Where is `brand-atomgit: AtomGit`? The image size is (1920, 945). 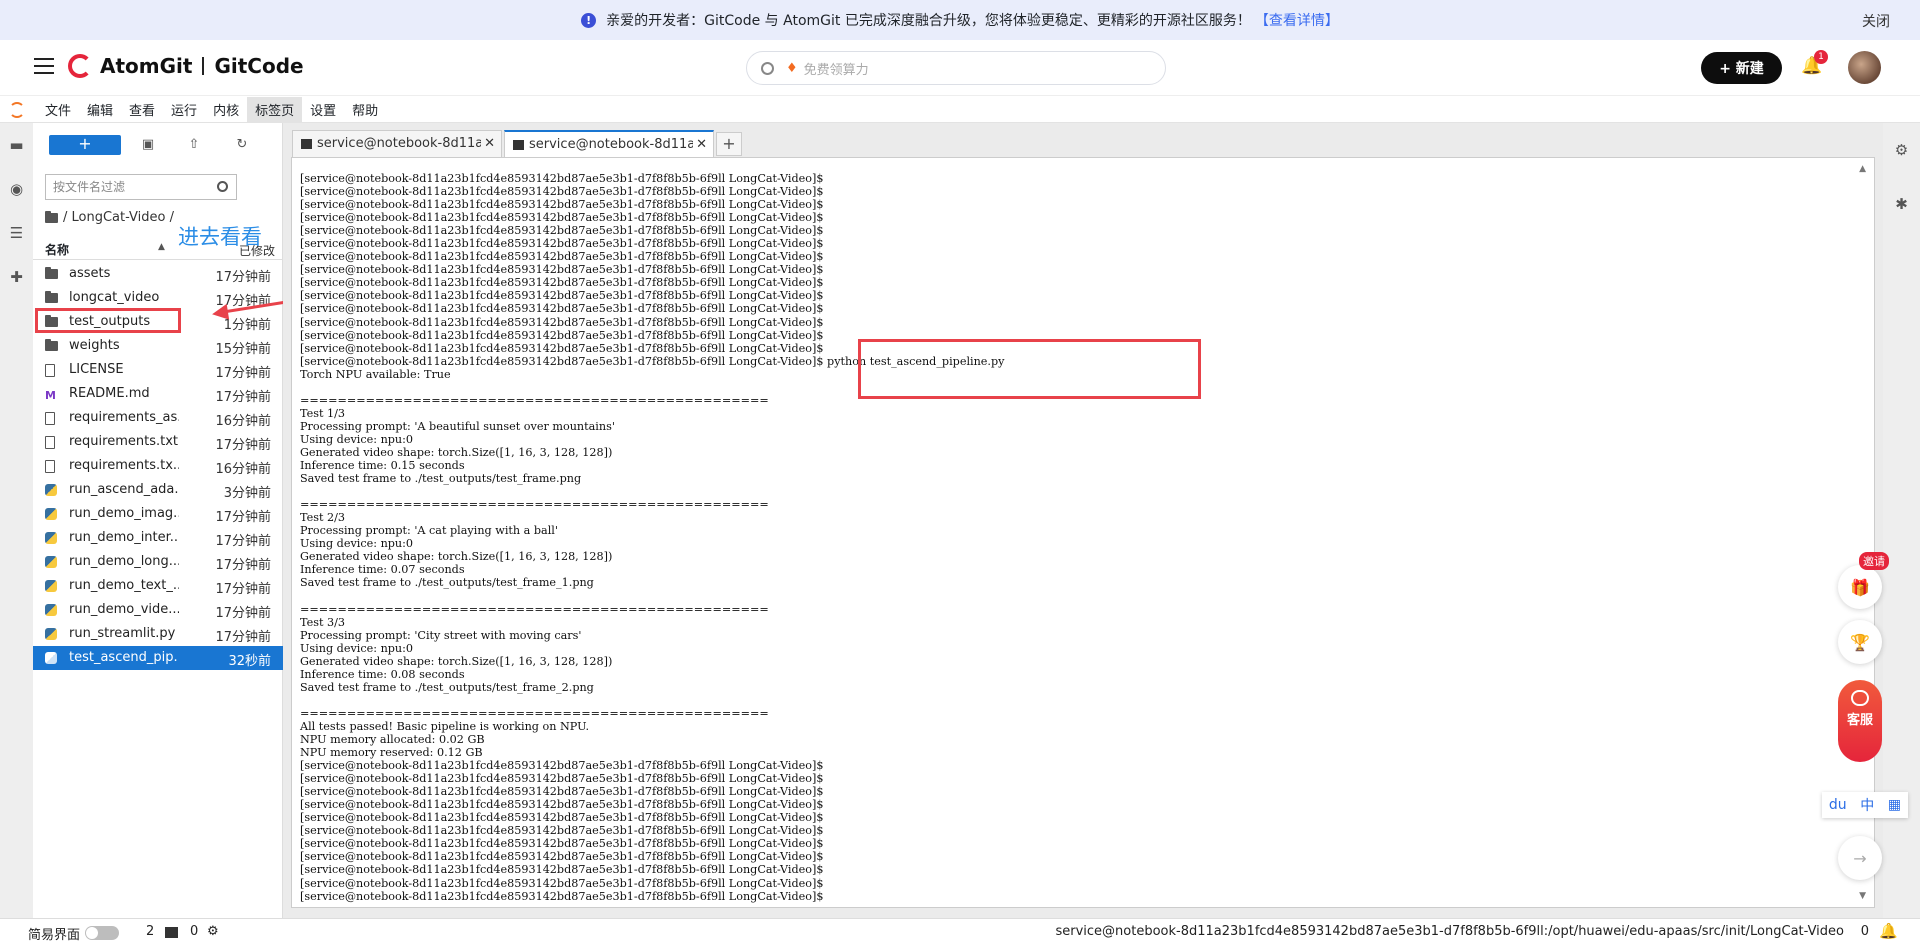 brand-atomgit: AtomGit is located at coordinates (146, 66).